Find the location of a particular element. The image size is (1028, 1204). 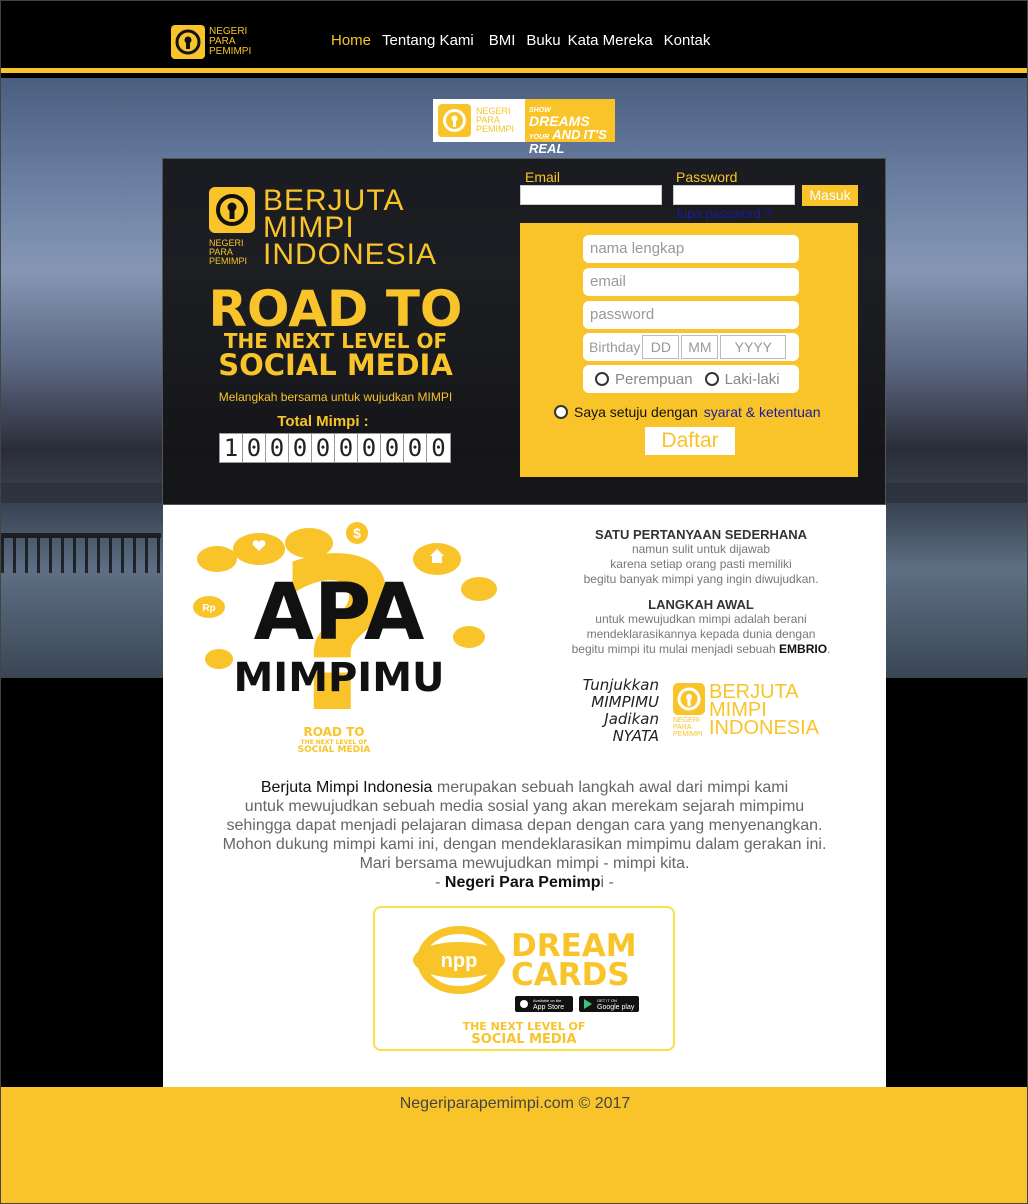

app-store-badge: Available on the App Store is located at coordinates (544, 1004).